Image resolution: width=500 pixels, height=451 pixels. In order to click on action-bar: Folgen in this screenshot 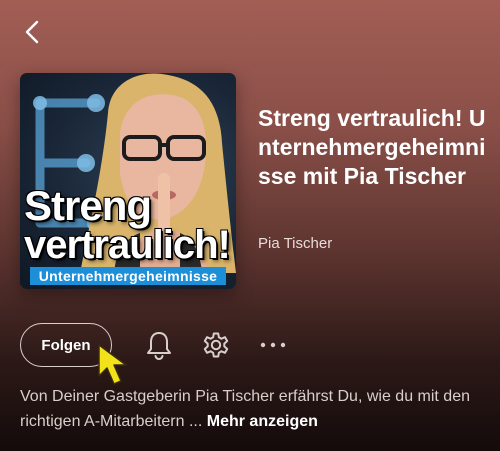, I will do `click(66, 345)`.